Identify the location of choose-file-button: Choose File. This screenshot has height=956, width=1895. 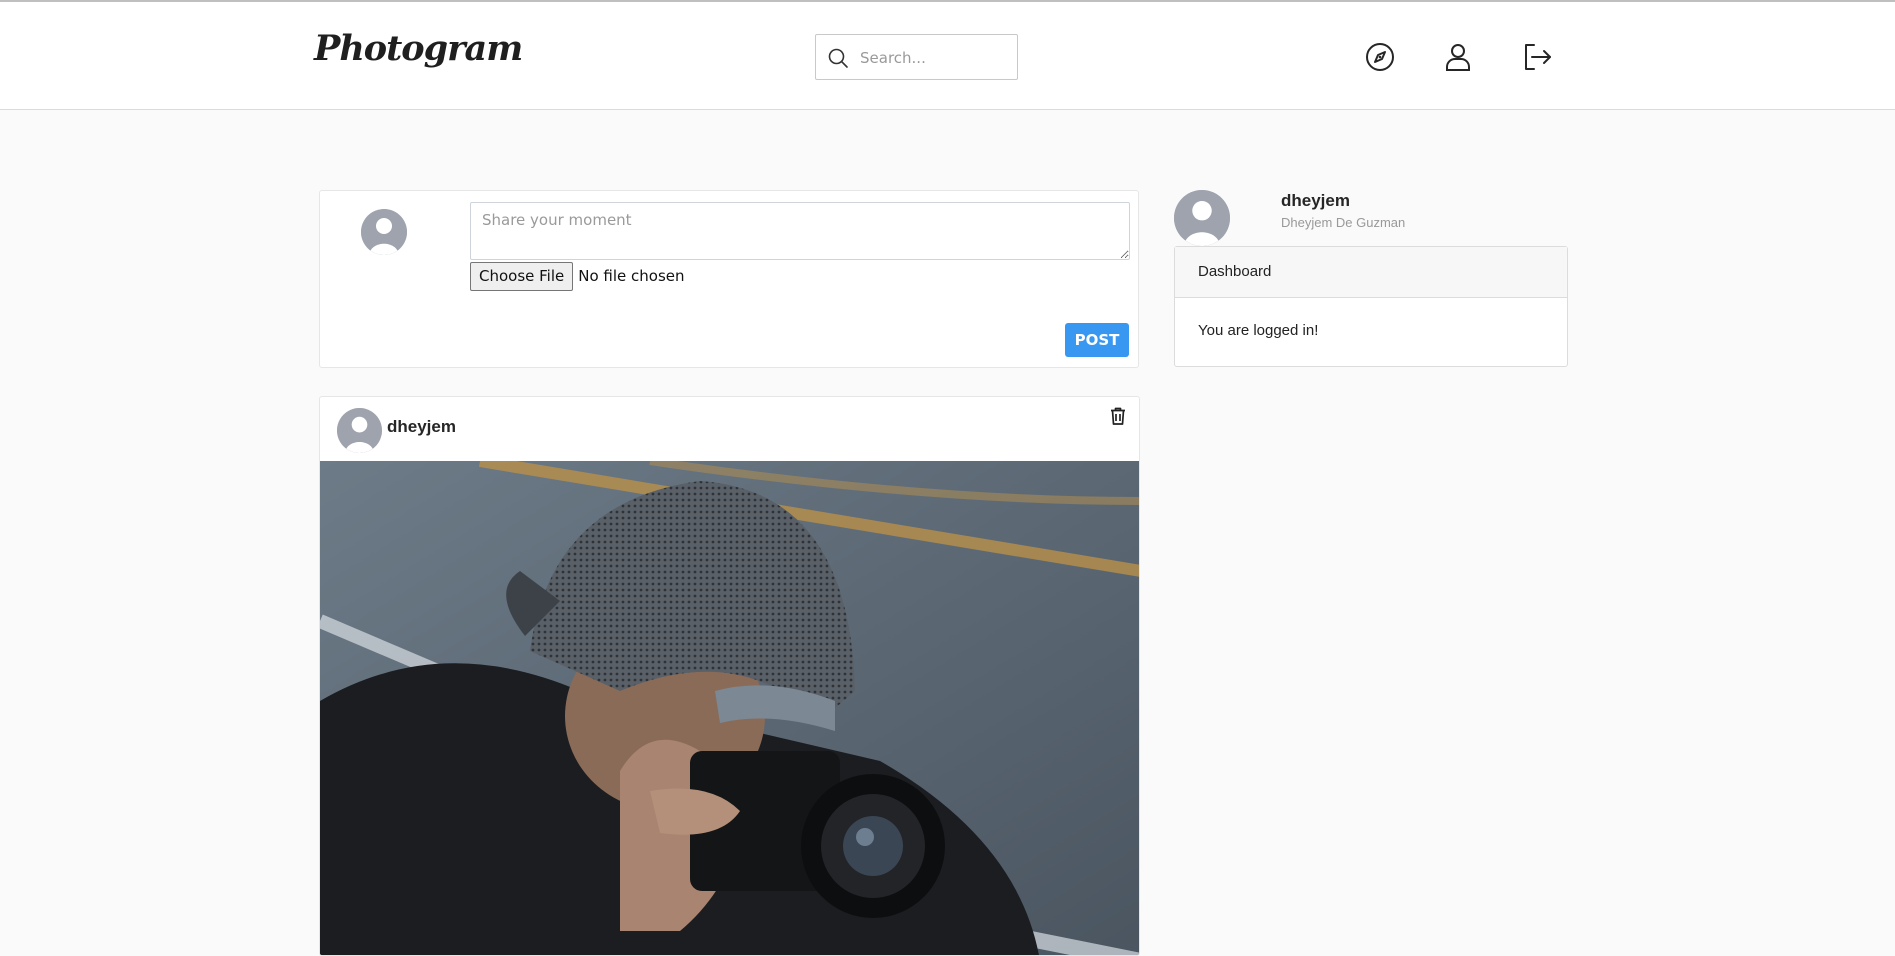
(522, 276).